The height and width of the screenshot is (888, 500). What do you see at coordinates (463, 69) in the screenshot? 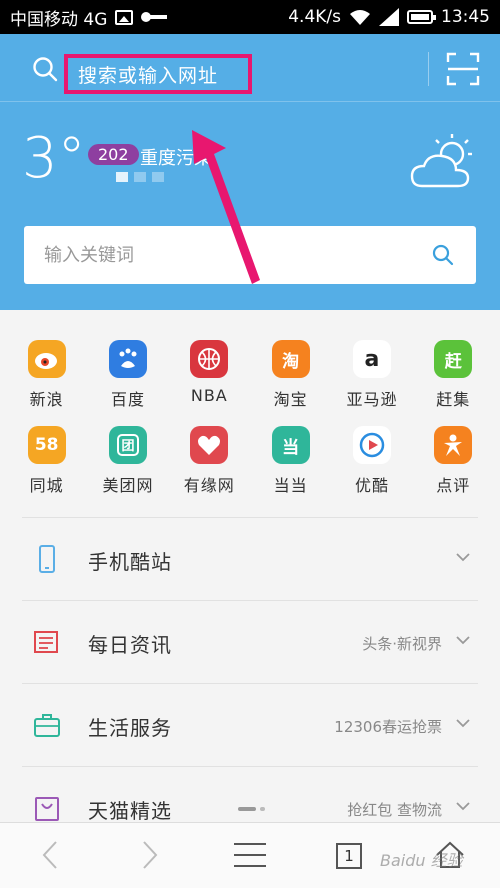
I see `qr-scan-icon` at bounding box center [463, 69].